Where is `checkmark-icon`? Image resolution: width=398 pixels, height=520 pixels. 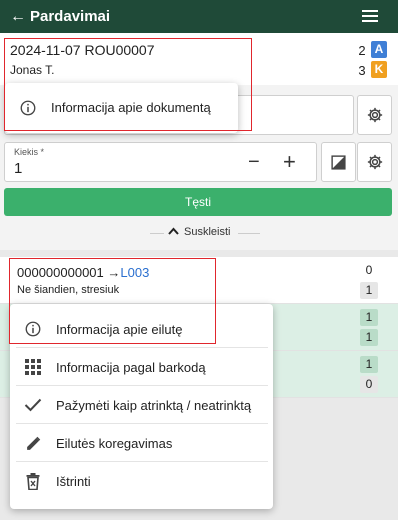
checkmark-icon is located at coordinates (33, 405).